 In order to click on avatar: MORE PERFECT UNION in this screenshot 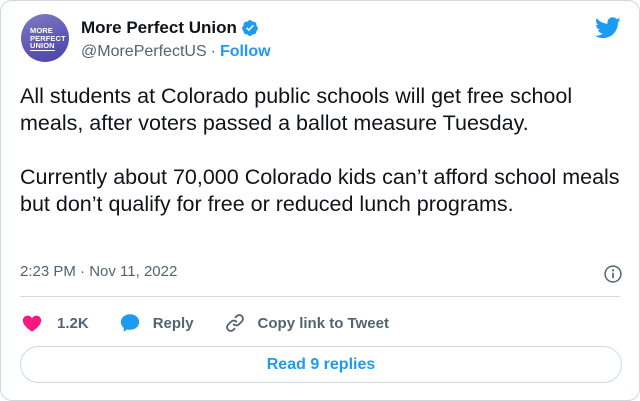, I will do `click(45, 38)`.